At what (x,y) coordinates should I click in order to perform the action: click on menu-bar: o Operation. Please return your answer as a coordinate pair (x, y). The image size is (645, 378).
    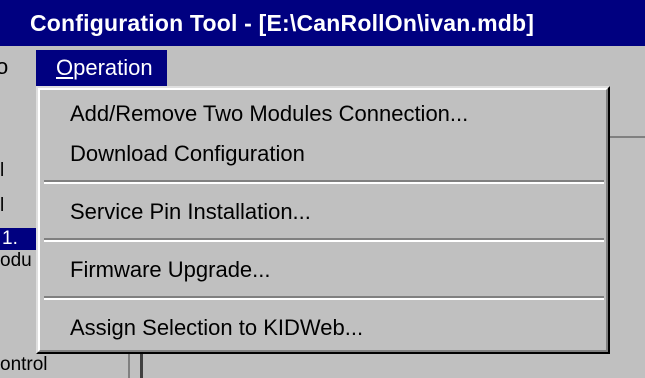
    Looking at the image, I should click on (322, 67).